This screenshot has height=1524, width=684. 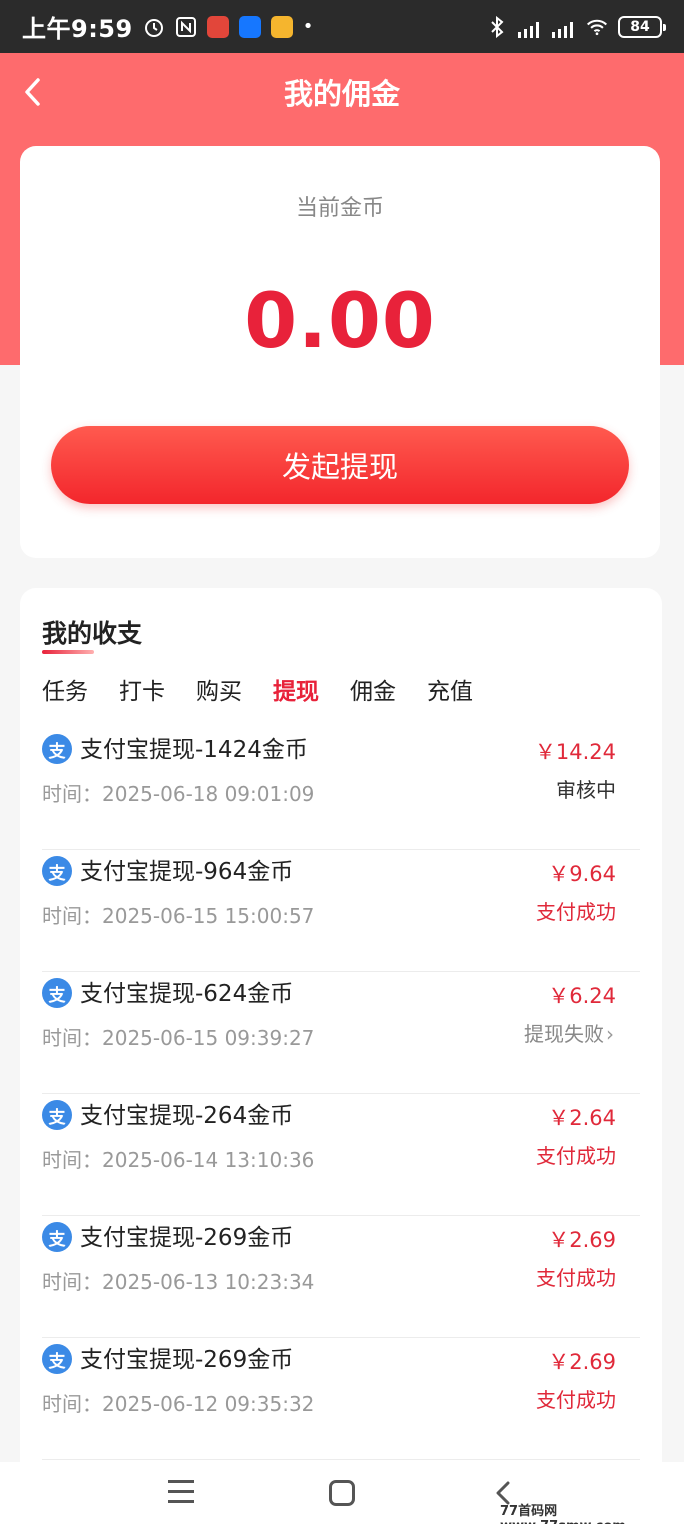 What do you see at coordinates (597, 27) in the screenshot?
I see `wifi-icon` at bounding box center [597, 27].